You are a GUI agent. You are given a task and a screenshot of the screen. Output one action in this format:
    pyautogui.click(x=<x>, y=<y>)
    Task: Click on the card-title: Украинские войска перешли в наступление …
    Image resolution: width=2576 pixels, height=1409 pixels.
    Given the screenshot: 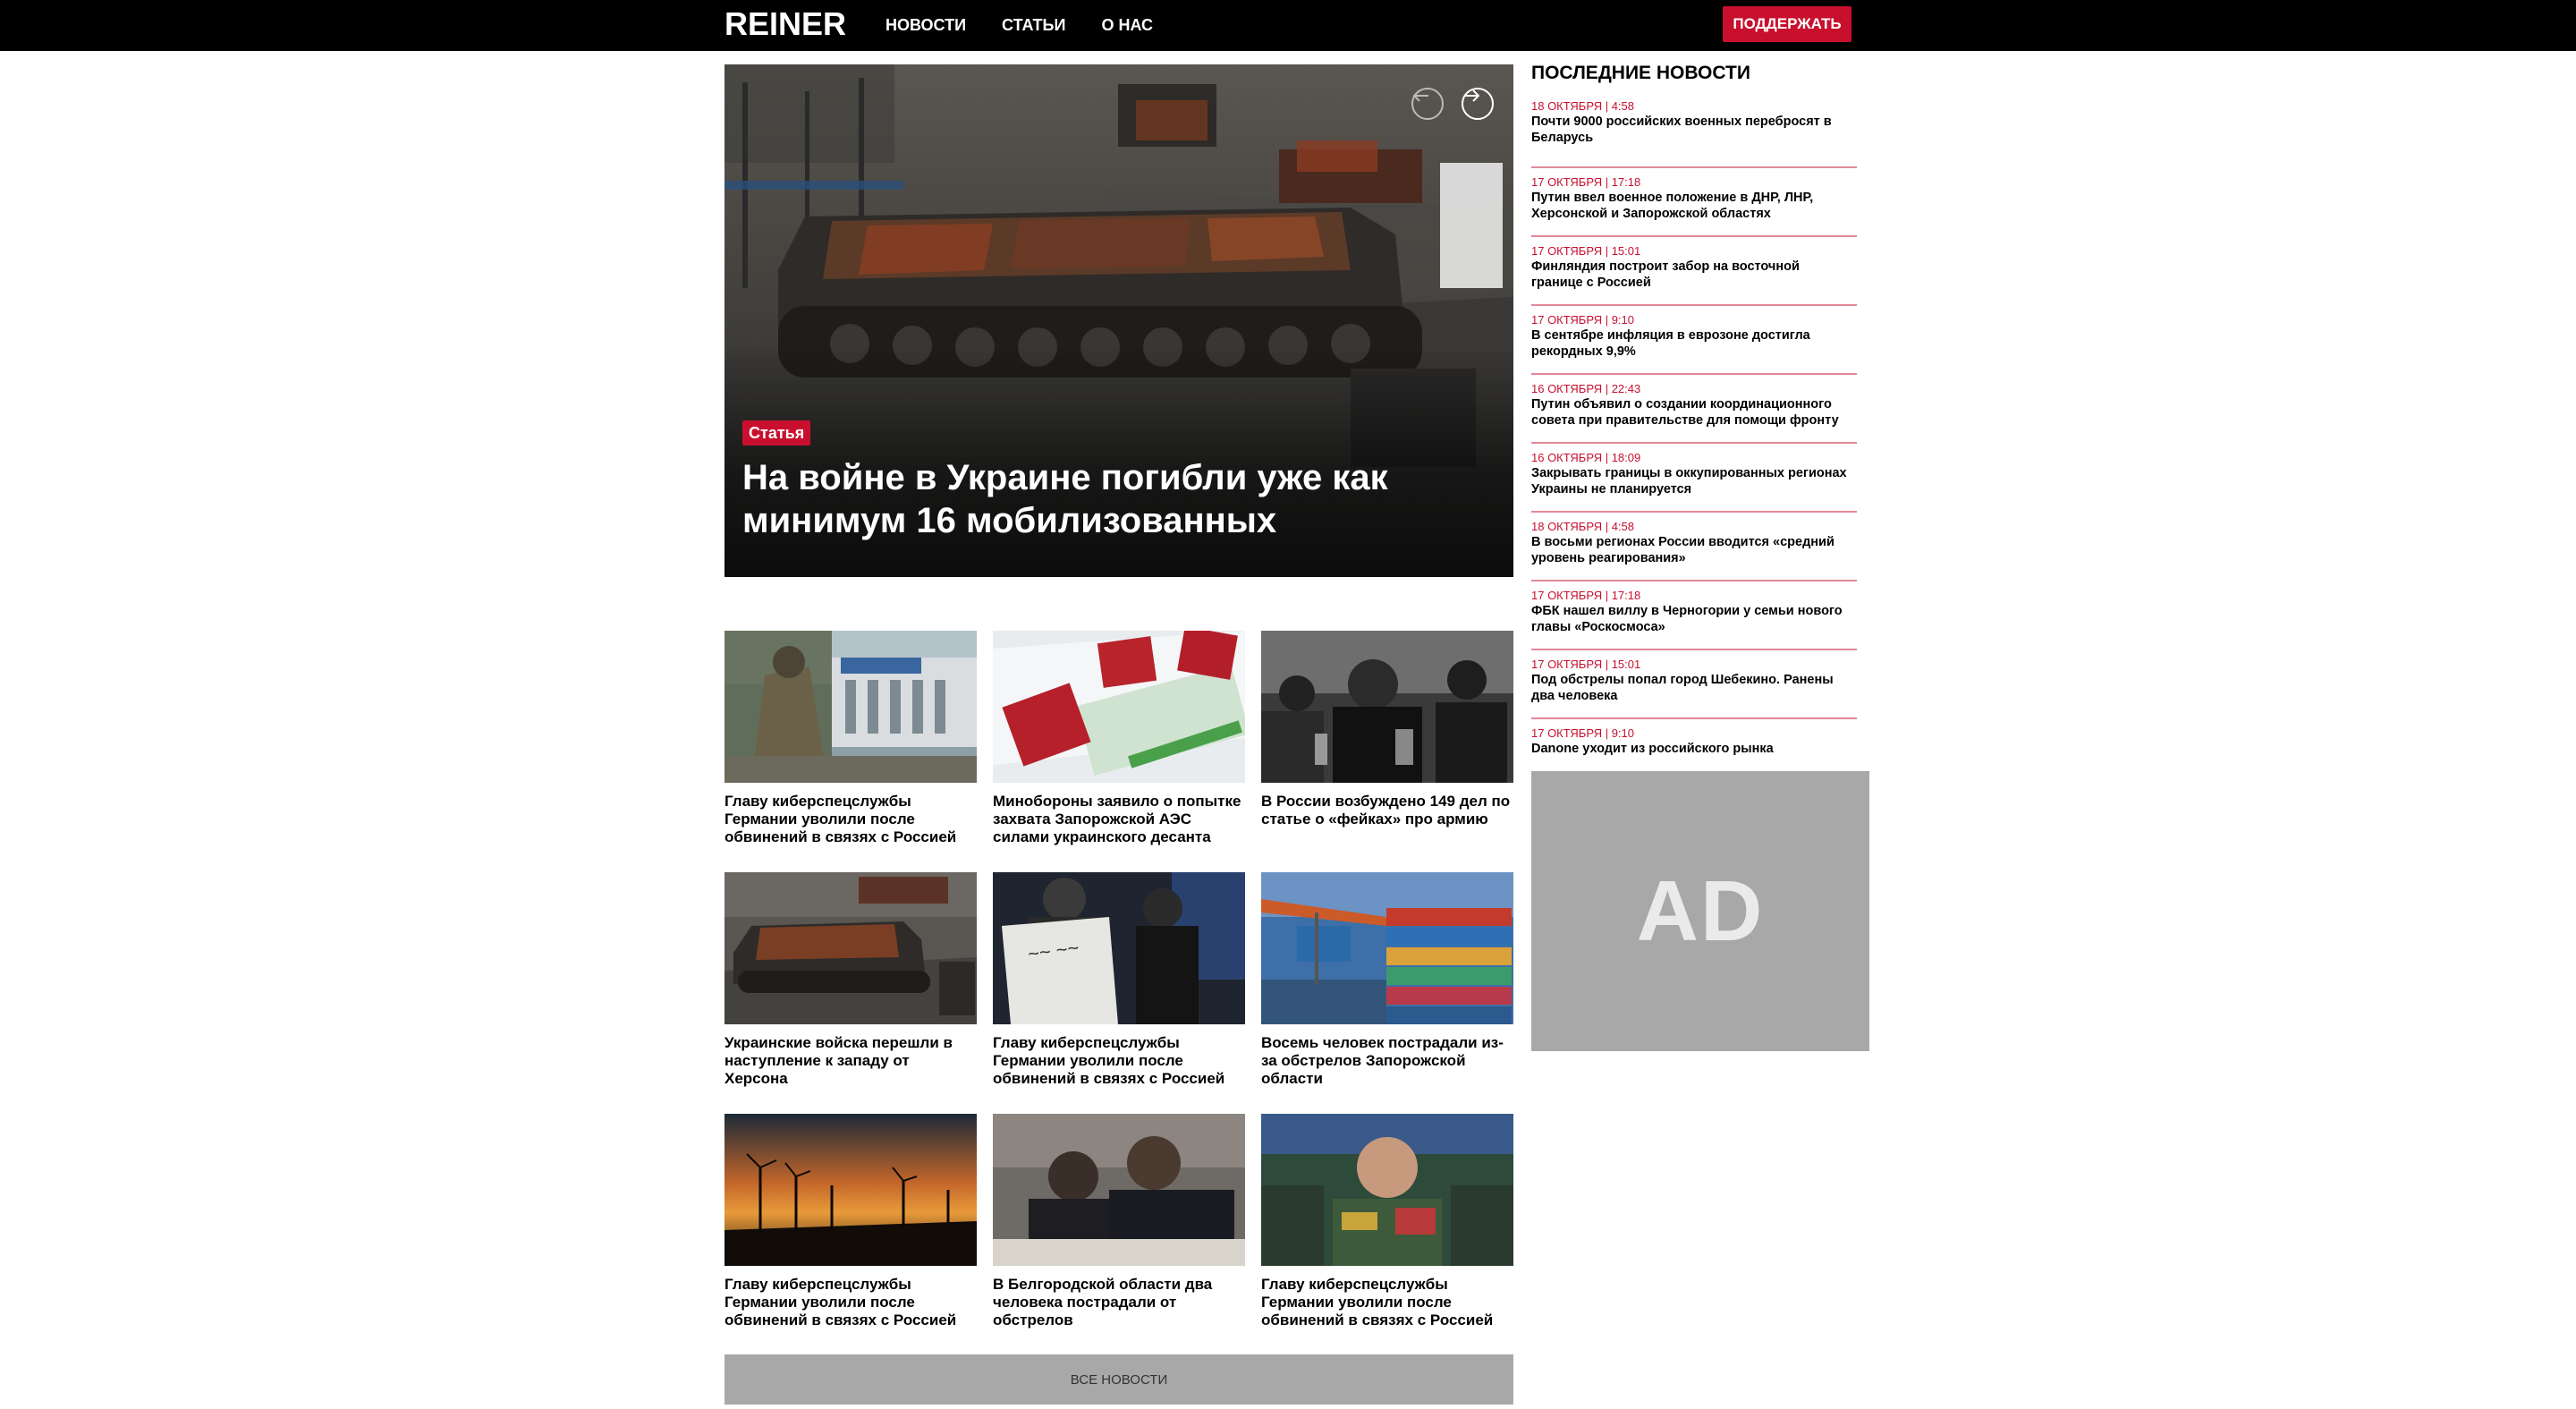 What is the action you would take?
    pyautogui.click(x=850, y=1061)
    